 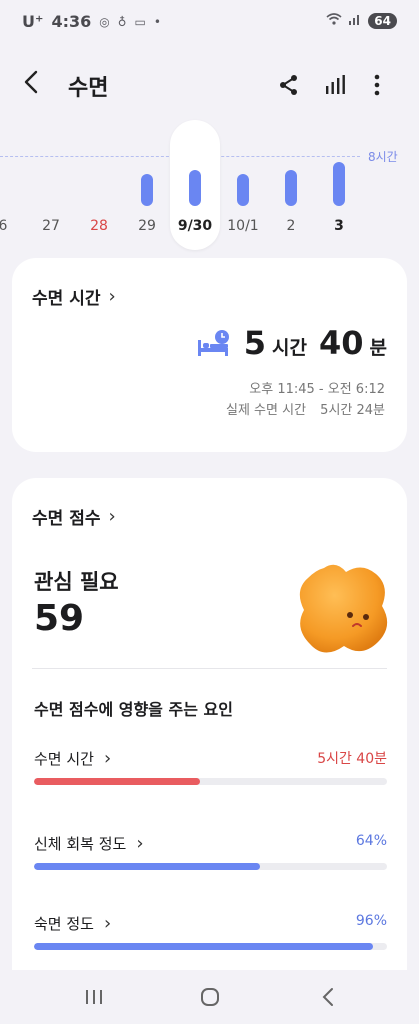 I want to click on status-left: U⁺ 4:36 ◎ ♁ ▭ •, so click(x=91, y=21).